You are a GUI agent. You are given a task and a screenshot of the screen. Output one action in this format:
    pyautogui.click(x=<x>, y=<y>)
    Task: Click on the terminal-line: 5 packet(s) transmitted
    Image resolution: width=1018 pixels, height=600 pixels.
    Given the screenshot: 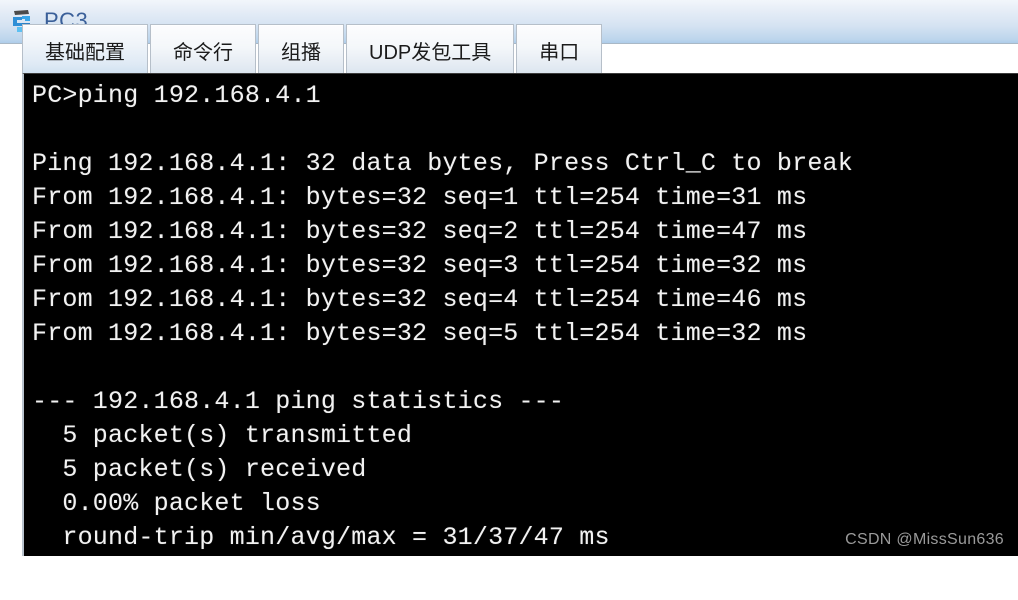 What is the action you would take?
    pyautogui.click(x=222, y=435)
    